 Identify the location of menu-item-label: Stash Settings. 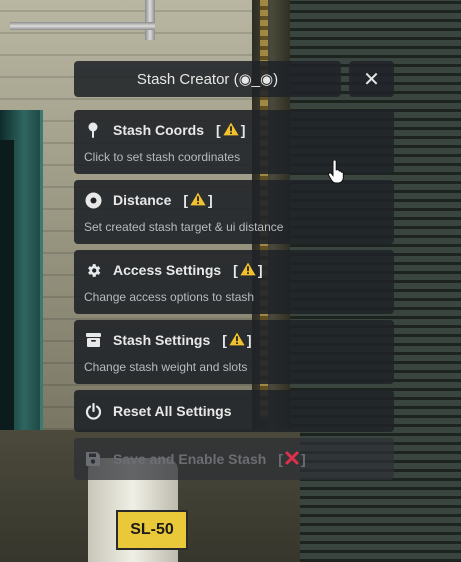
(162, 340).